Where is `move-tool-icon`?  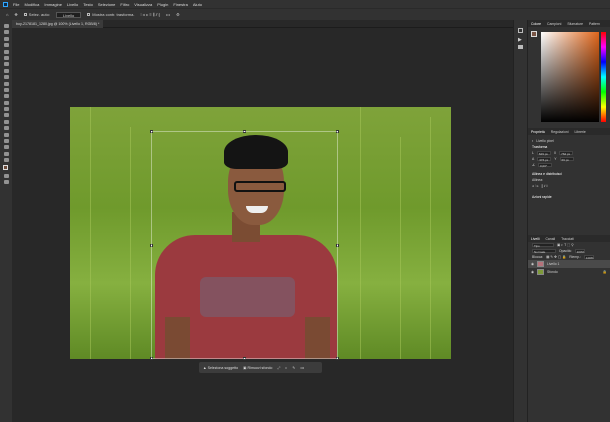 move-tool-icon is located at coordinates (6, 26).